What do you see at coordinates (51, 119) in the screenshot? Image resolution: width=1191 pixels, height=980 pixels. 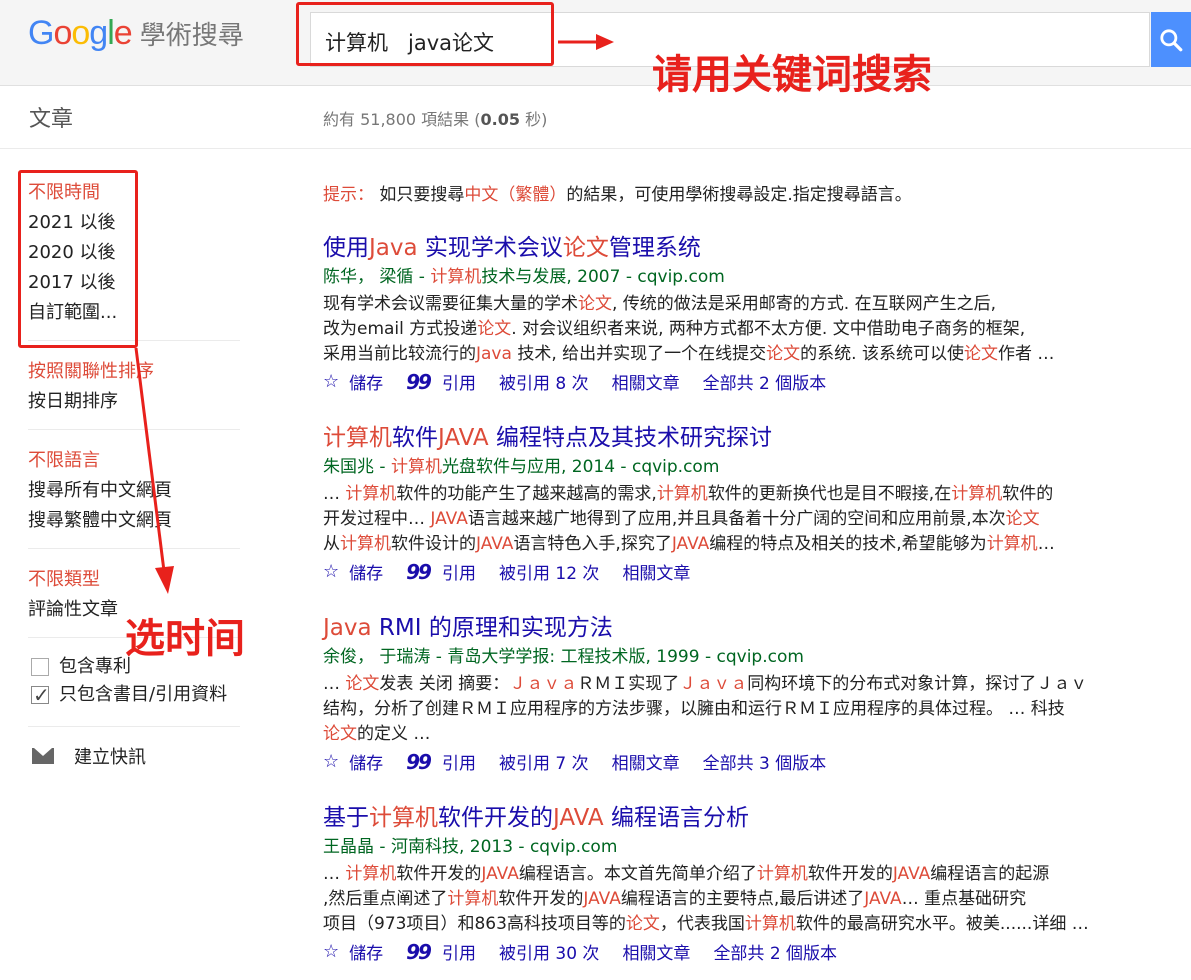 I see `section-title: 文章` at bounding box center [51, 119].